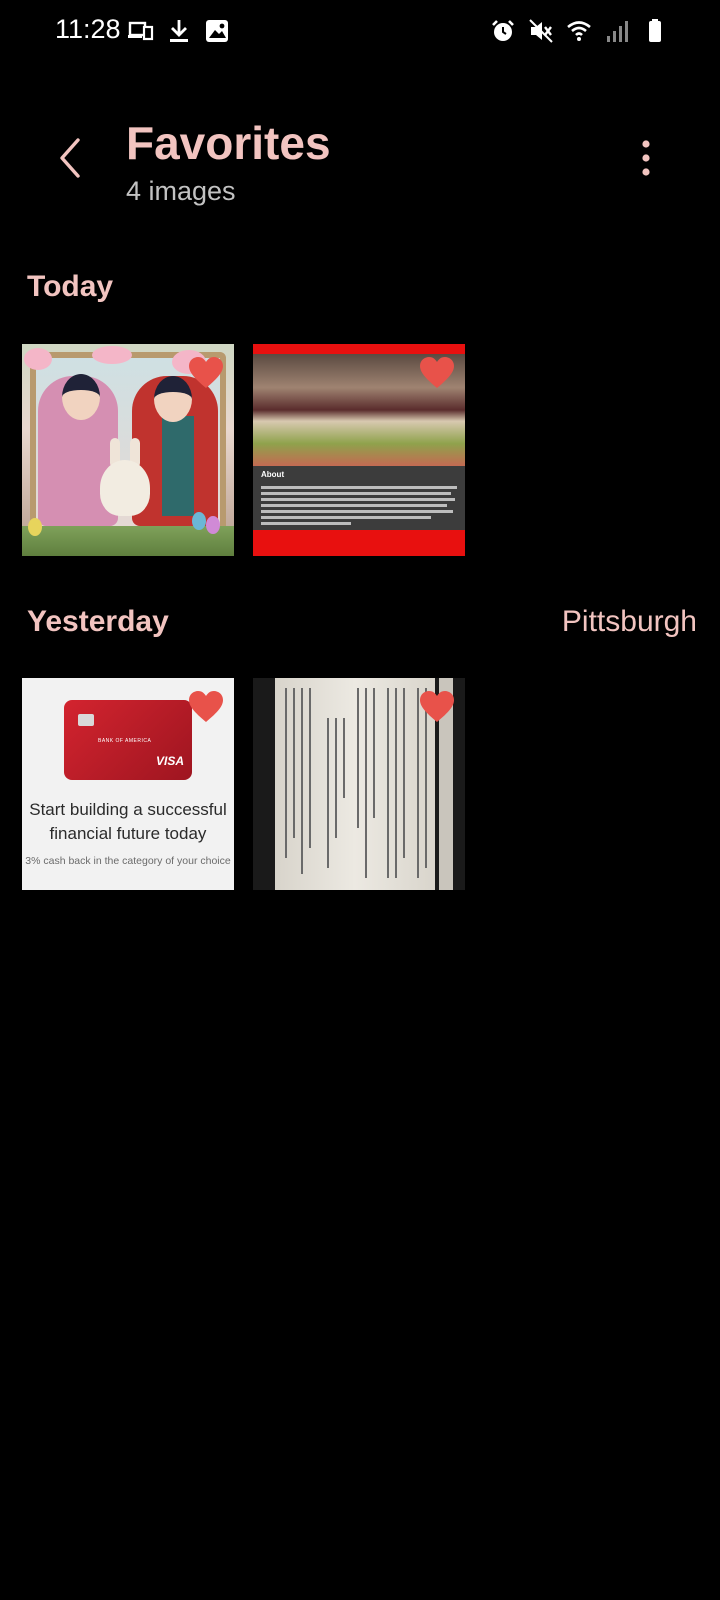 This screenshot has height=1600, width=720. What do you see at coordinates (128, 541) in the screenshot?
I see `grass` at bounding box center [128, 541].